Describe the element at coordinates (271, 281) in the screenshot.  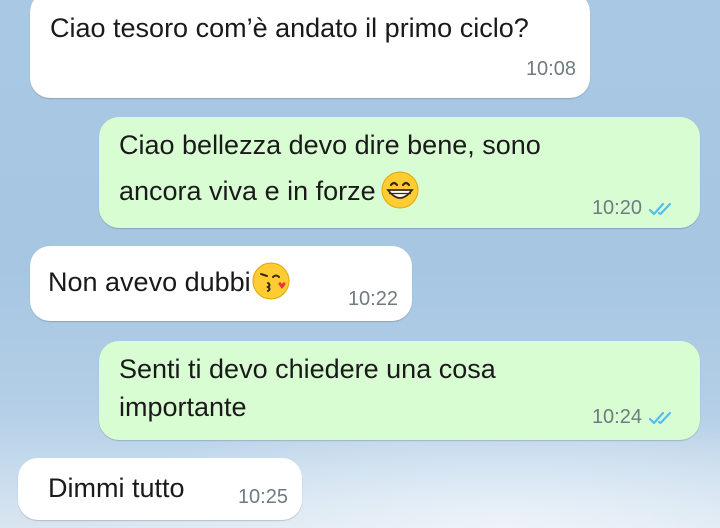
I see `face-blowing-kiss-emoji` at that location.